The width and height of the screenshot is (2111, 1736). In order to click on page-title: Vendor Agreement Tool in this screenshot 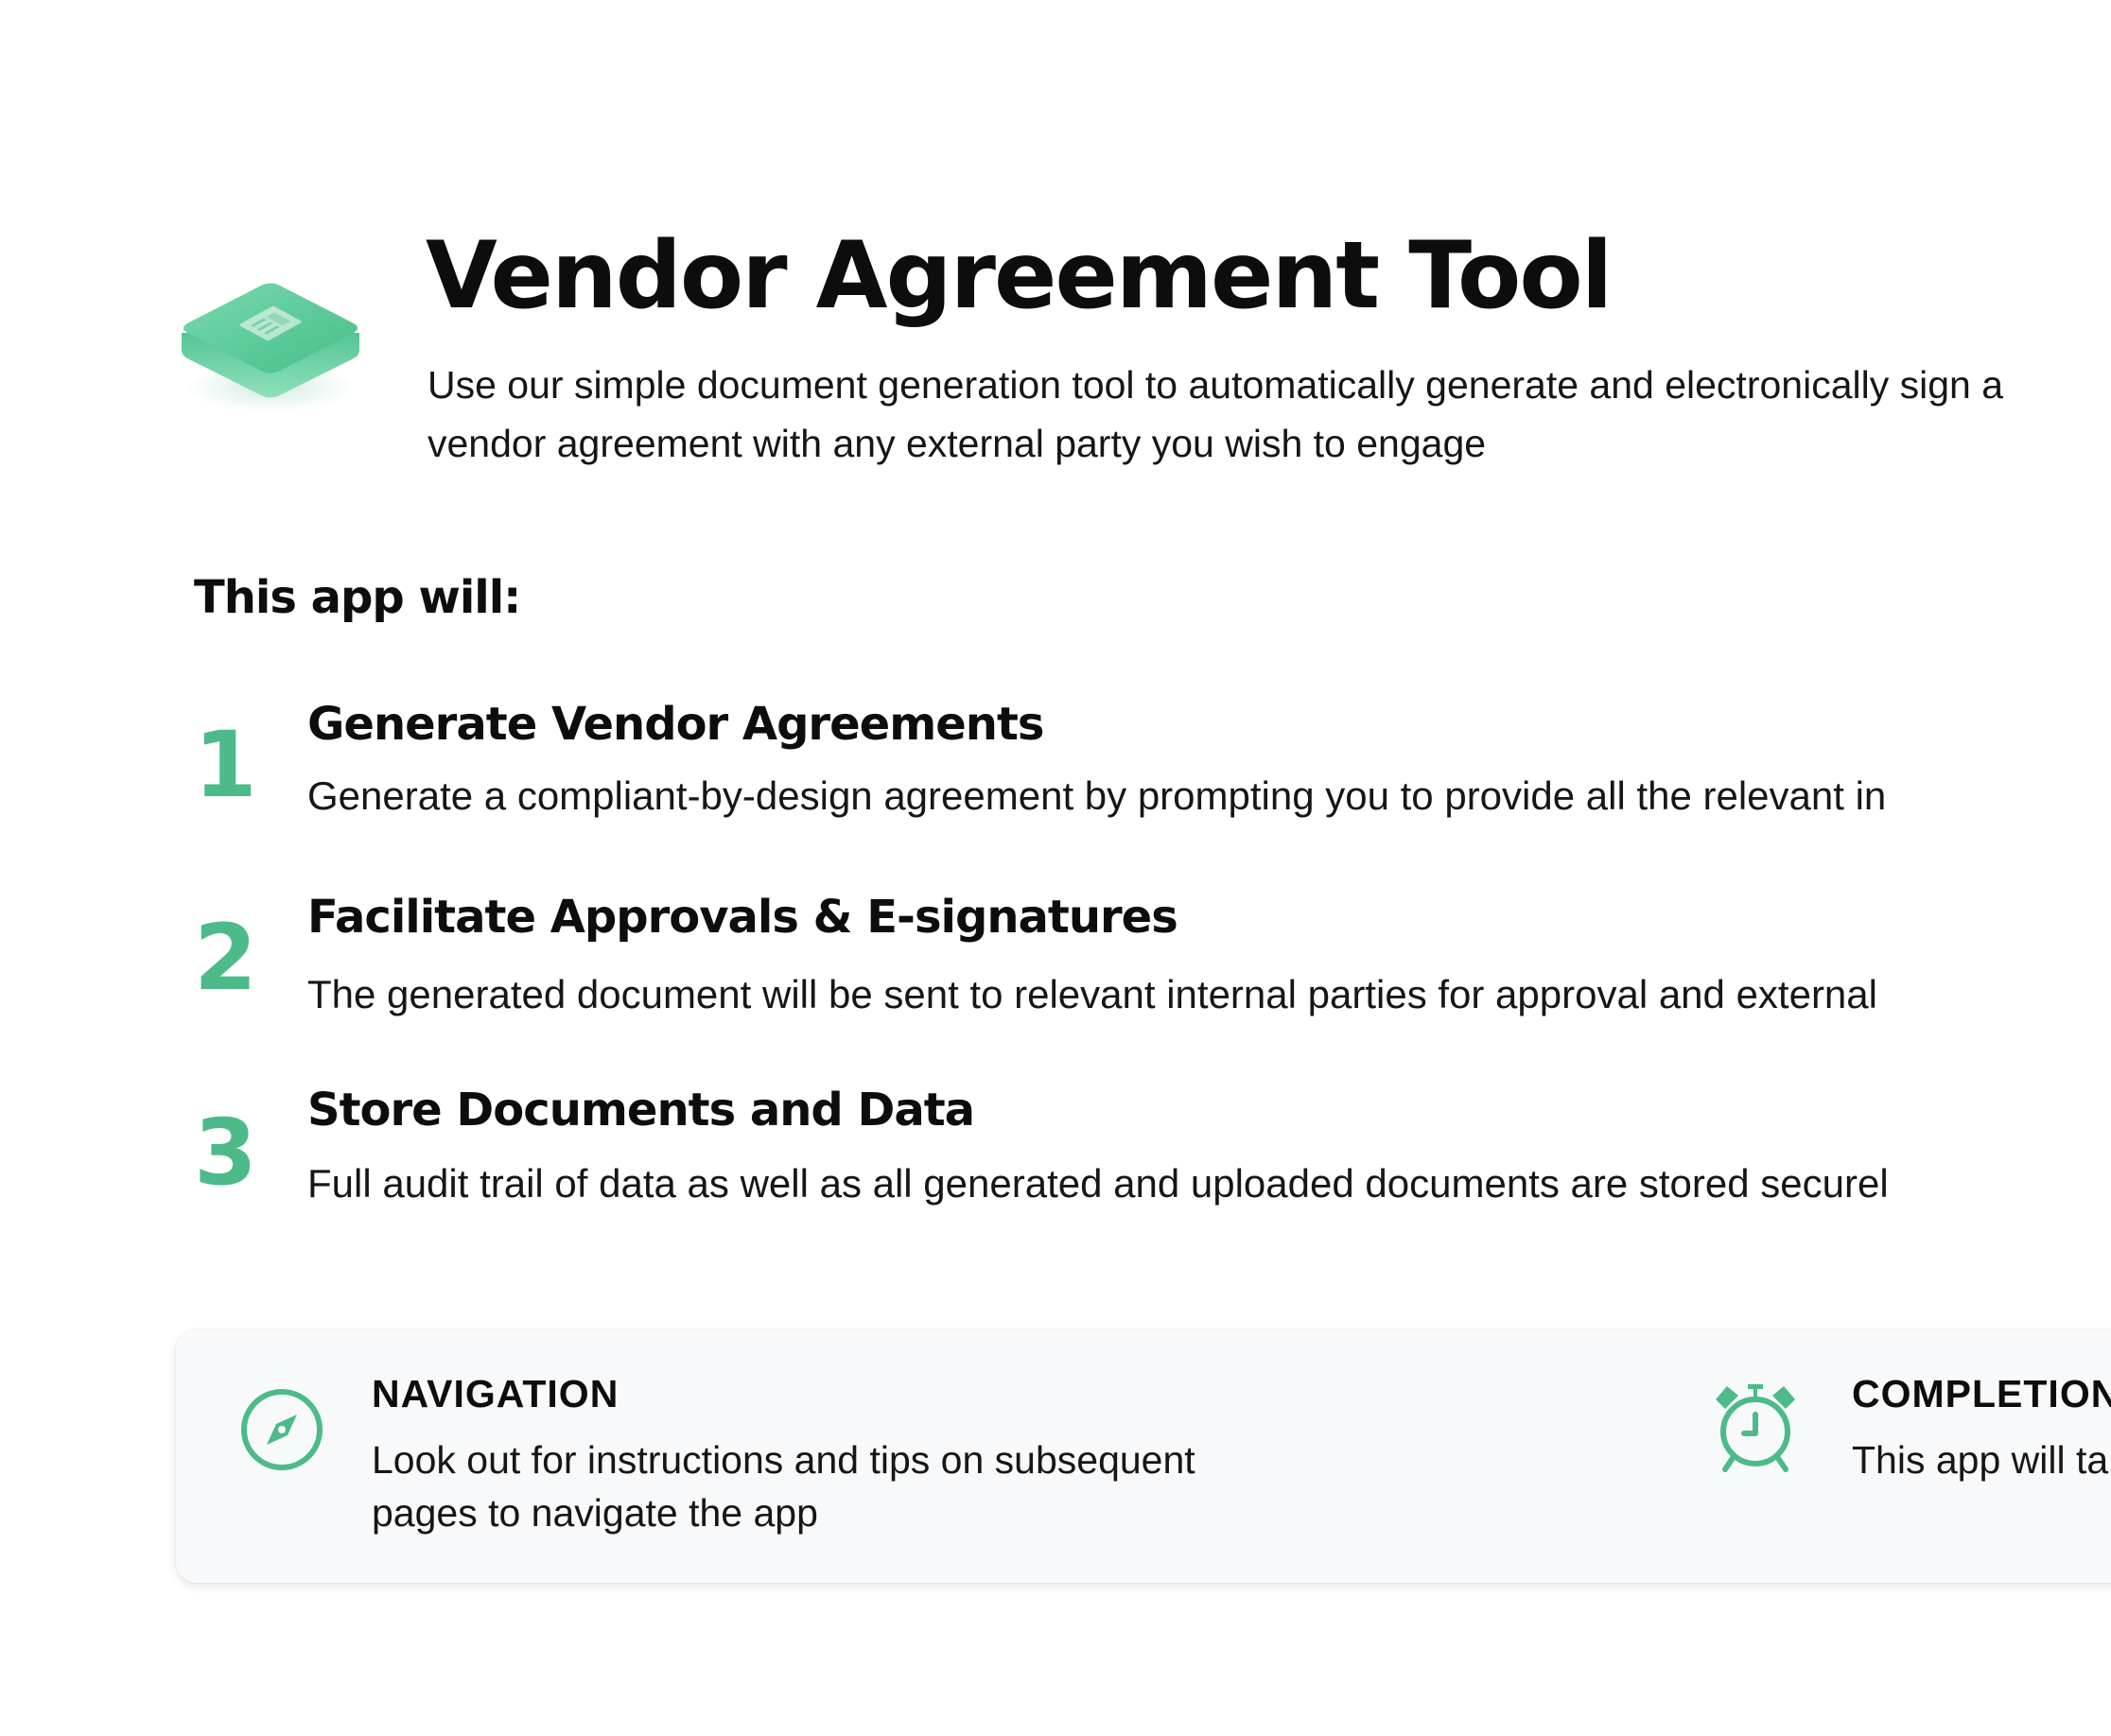, I will do `click(1019, 276)`.